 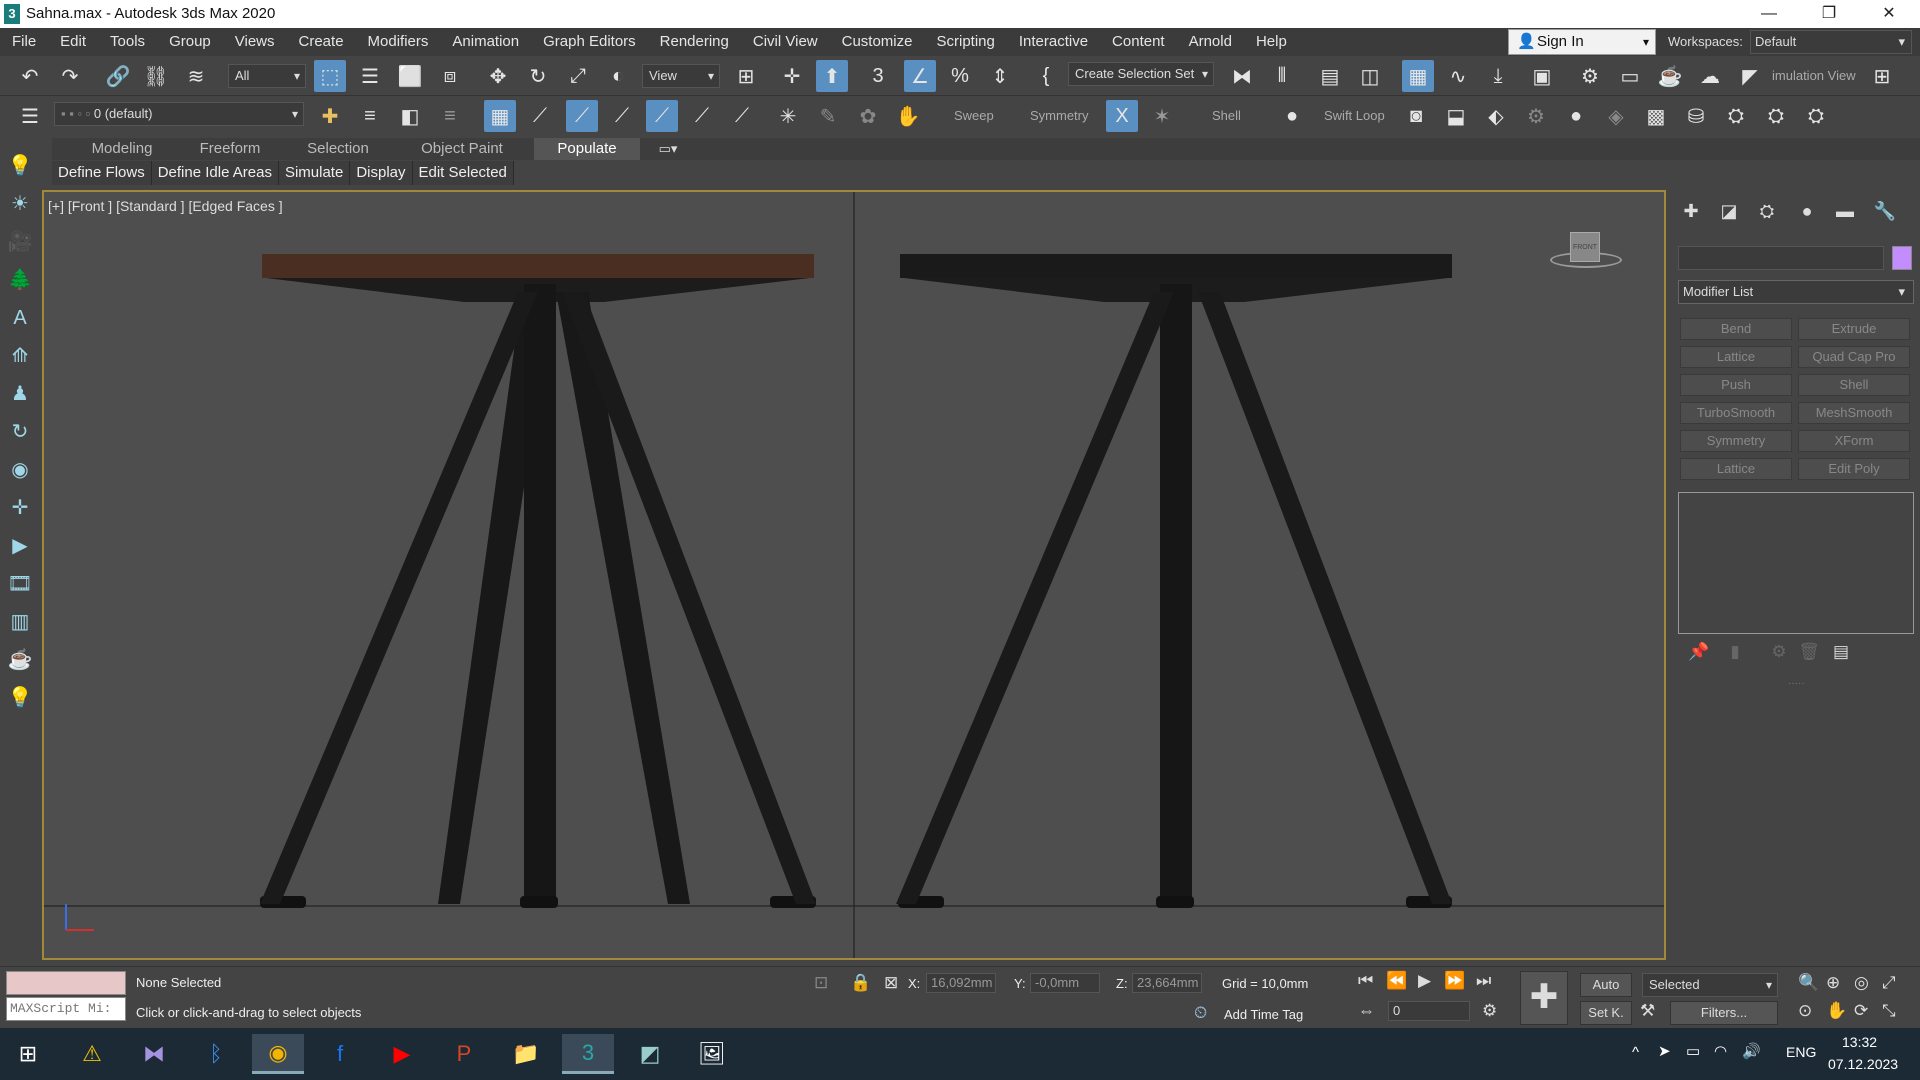 I want to click on zoom-extents-icon: ◎, so click(x=1861, y=983).